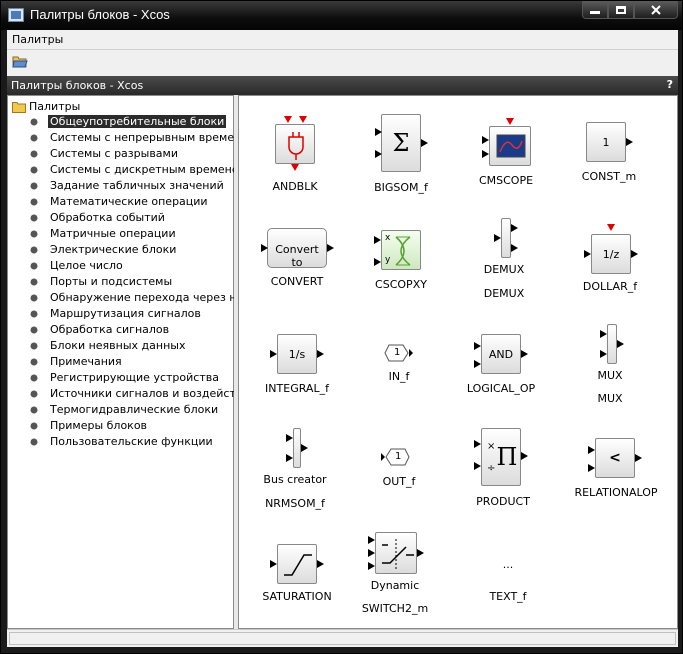  I want to click on block-dollar: 1/z DOLLAR_f, so click(613, 261).